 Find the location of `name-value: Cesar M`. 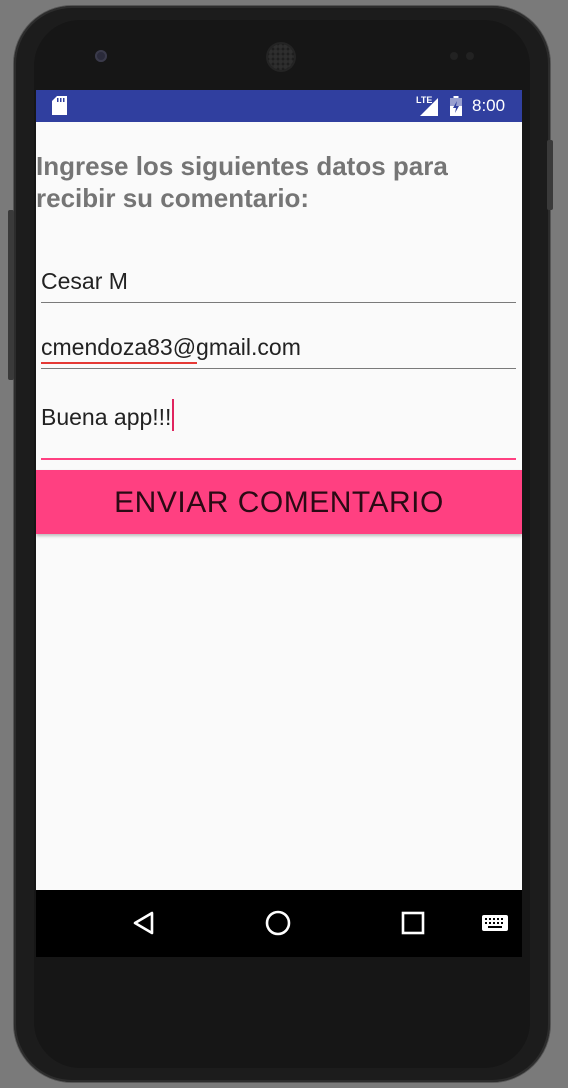

name-value: Cesar M is located at coordinates (84, 281).